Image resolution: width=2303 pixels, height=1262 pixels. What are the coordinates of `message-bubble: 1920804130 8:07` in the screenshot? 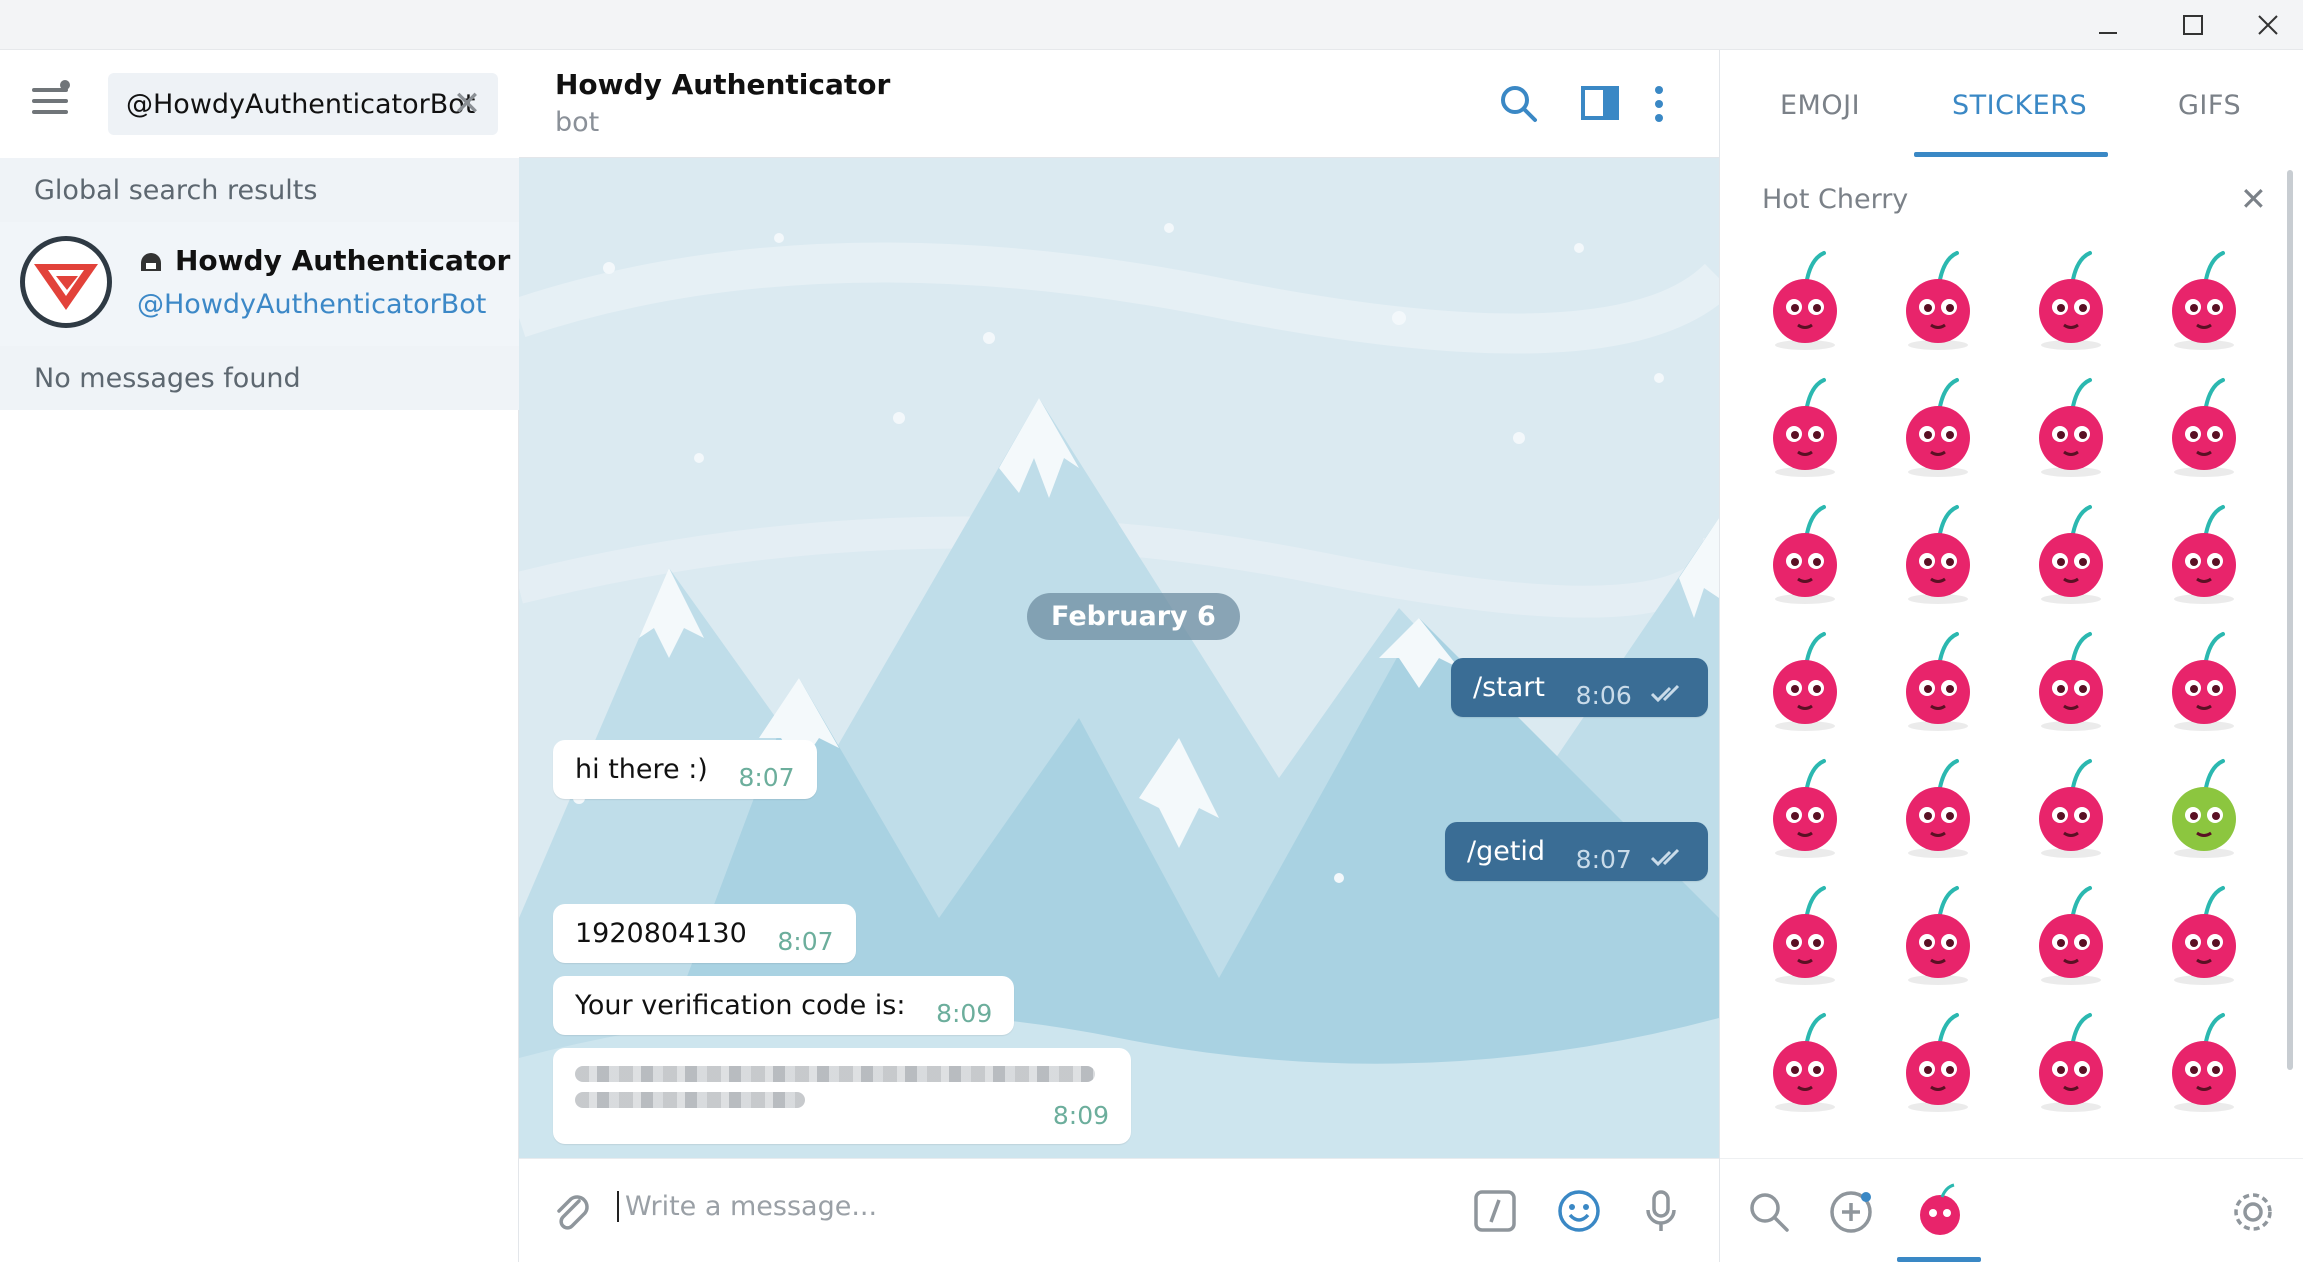 It's located at (704, 933).